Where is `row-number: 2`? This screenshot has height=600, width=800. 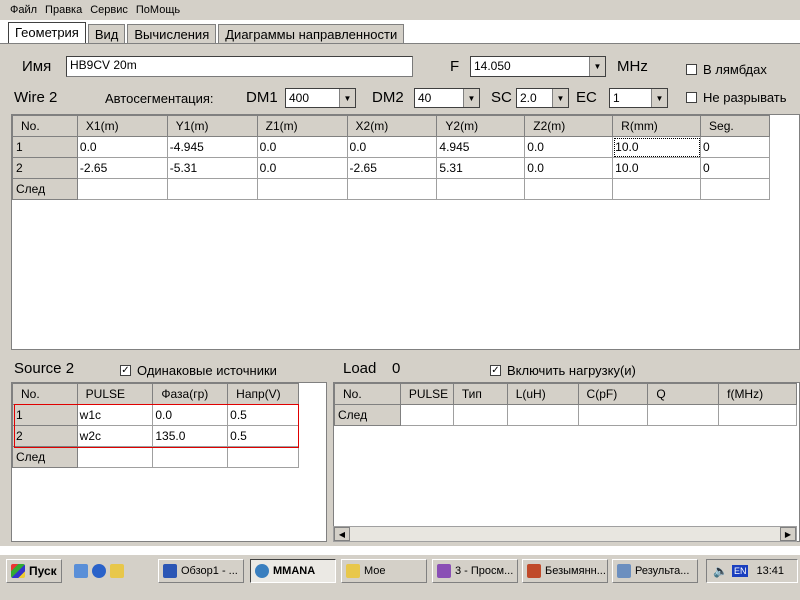 row-number: 2 is located at coordinates (45, 168).